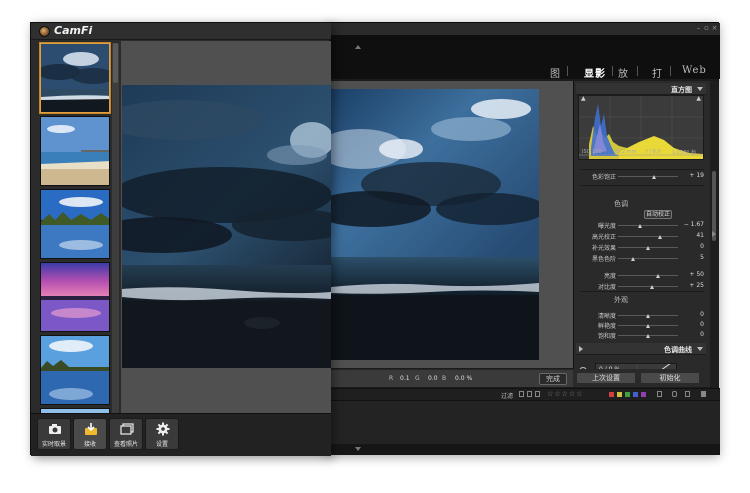  I want to click on live-view-label: 实时取景, so click(53, 444).